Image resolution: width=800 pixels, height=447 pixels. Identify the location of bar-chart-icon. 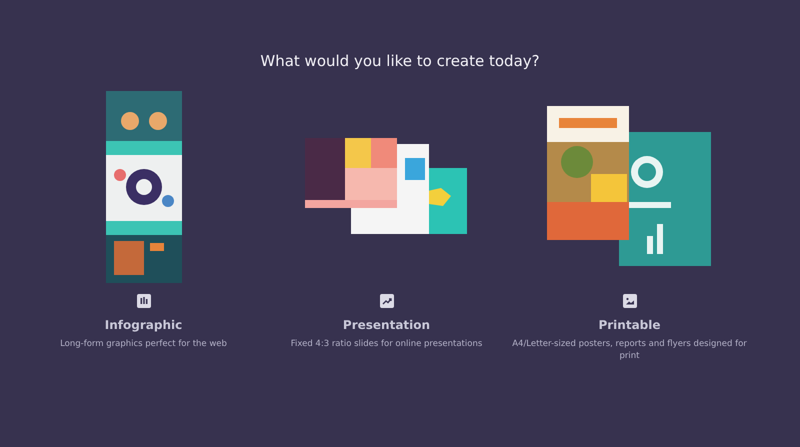
(143, 301).